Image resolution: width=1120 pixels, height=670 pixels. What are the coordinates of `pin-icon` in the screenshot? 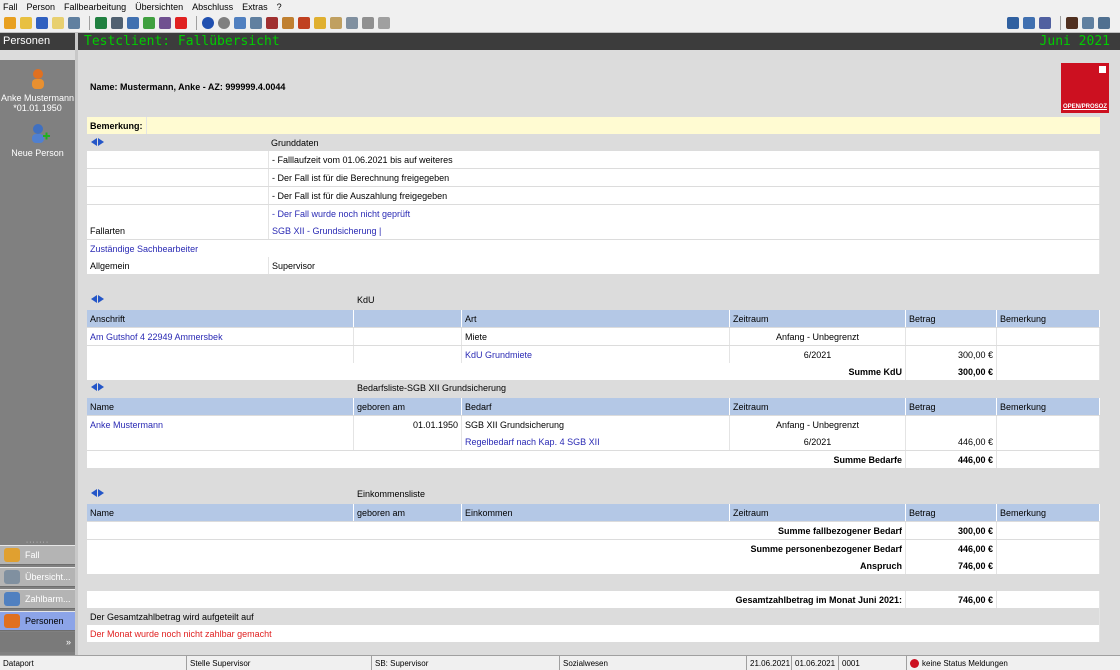 It's located at (368, 23).